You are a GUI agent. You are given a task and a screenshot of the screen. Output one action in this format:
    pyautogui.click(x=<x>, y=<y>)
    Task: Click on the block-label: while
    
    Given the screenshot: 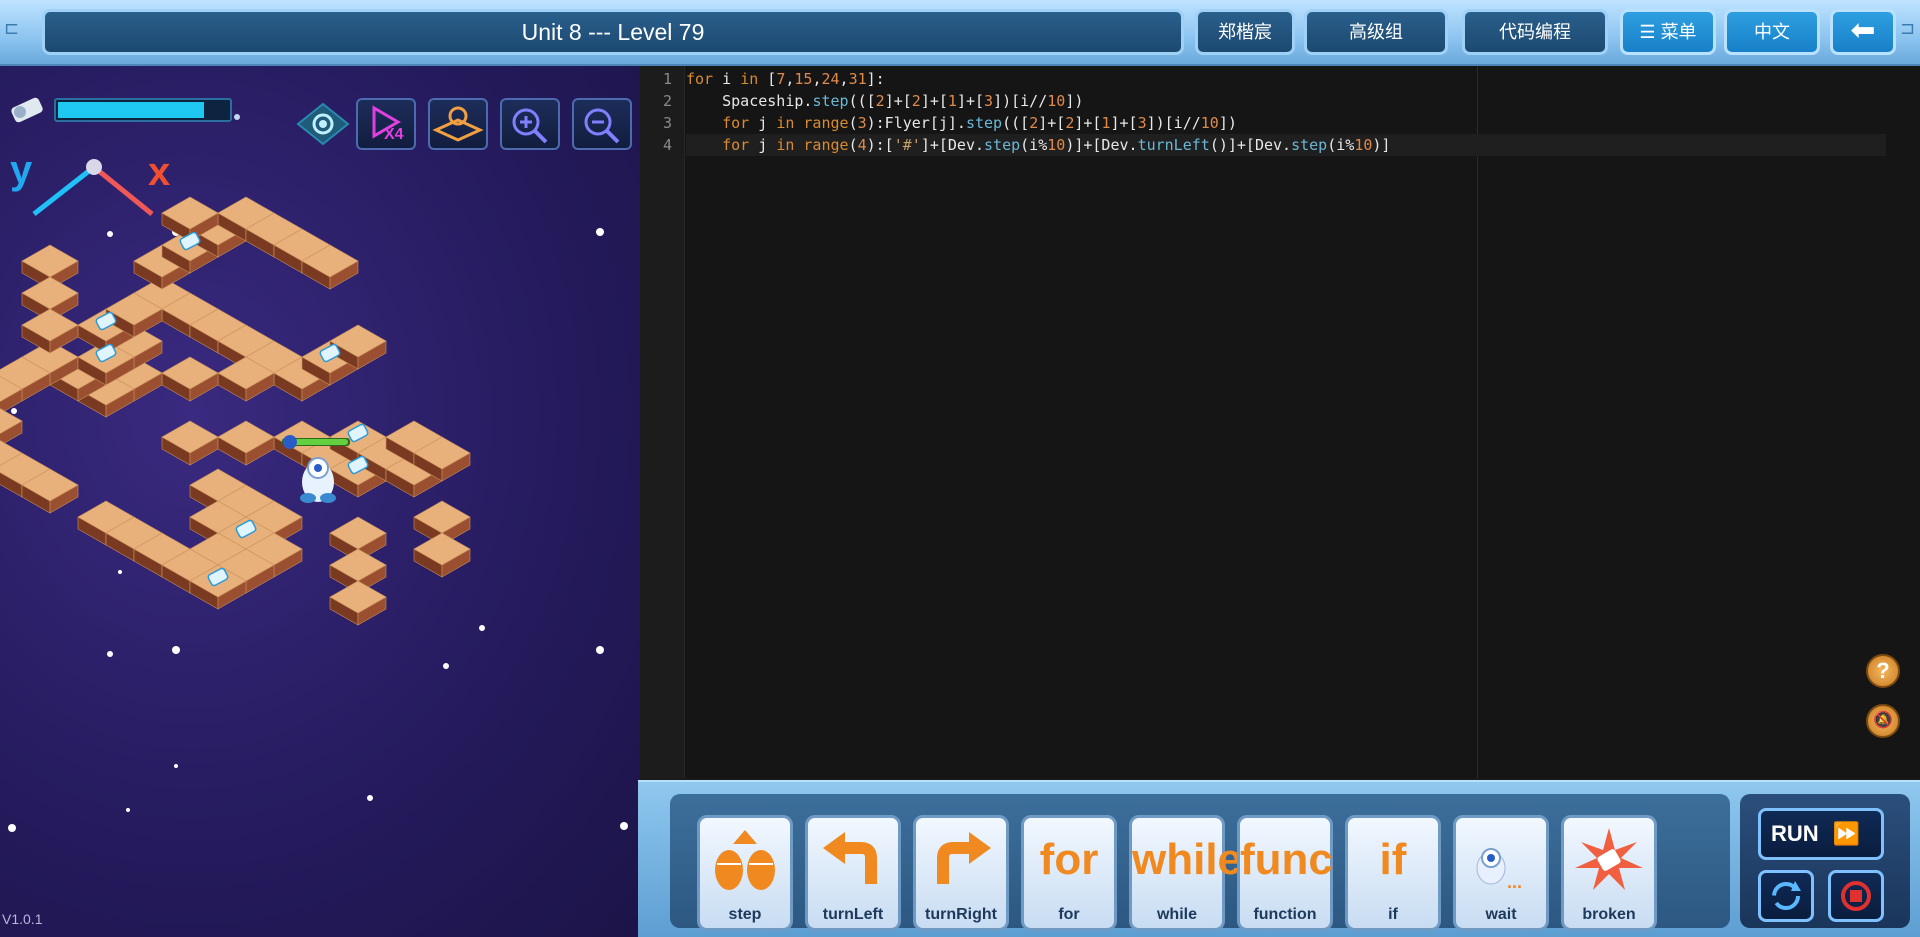 What is the action you would take?
    pyautogui.click(x=1176, y=914)
    